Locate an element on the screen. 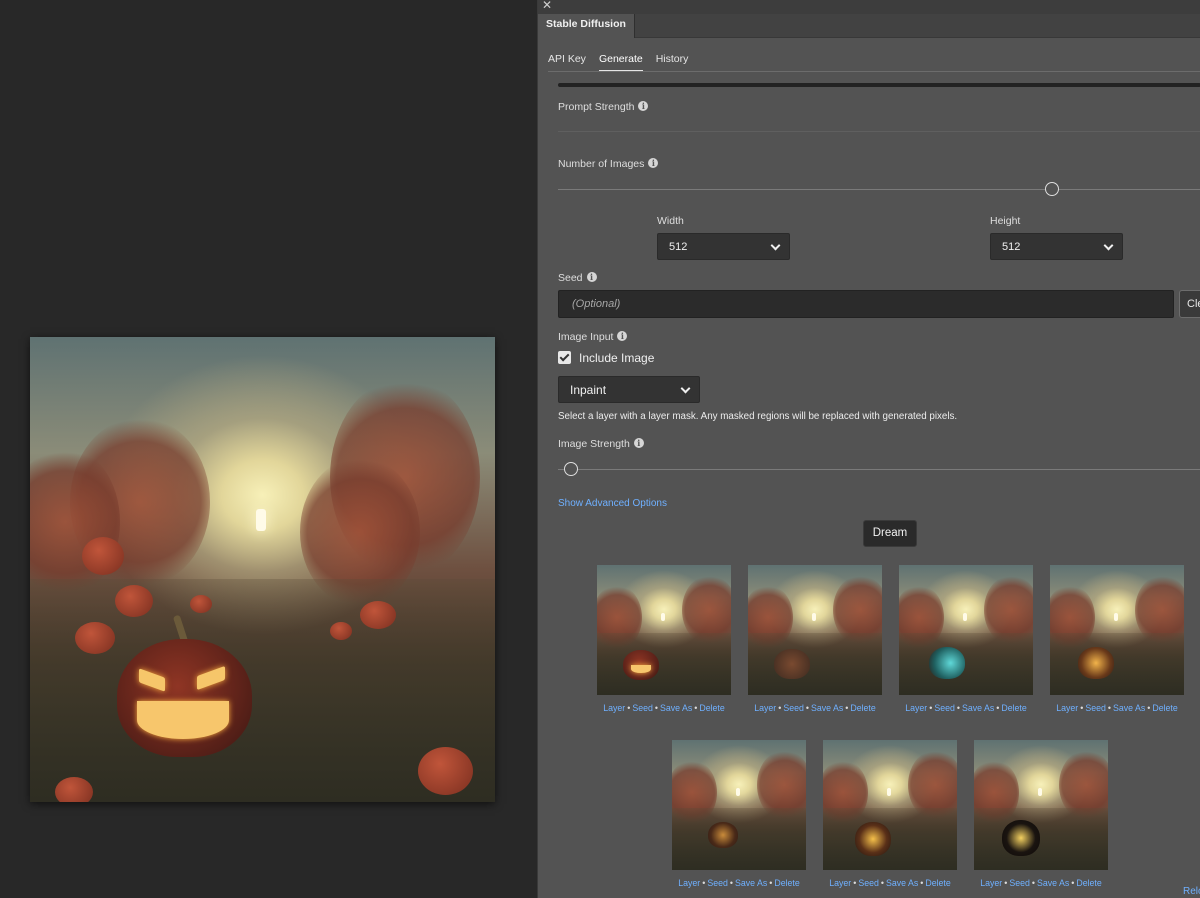 The width and height of the screenshot is (1200, 898). num-images-slider-track is located at coordinates (879, 189).